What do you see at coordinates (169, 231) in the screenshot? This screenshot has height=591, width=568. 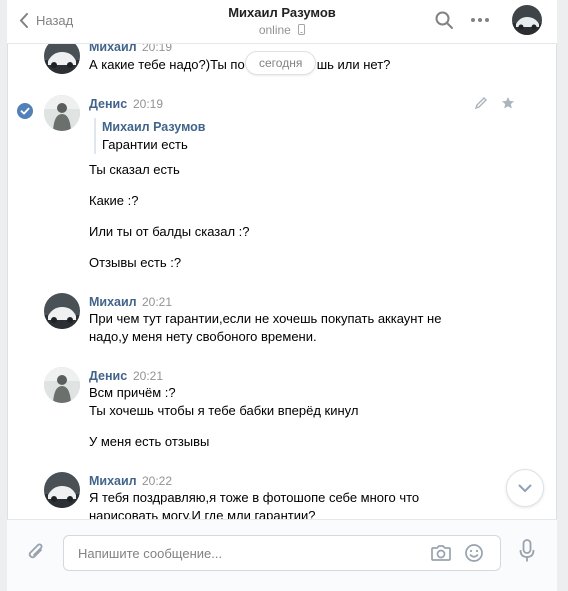 I see `message-text: Или ты от балды сказал :?` at bounding box center [169, 231].